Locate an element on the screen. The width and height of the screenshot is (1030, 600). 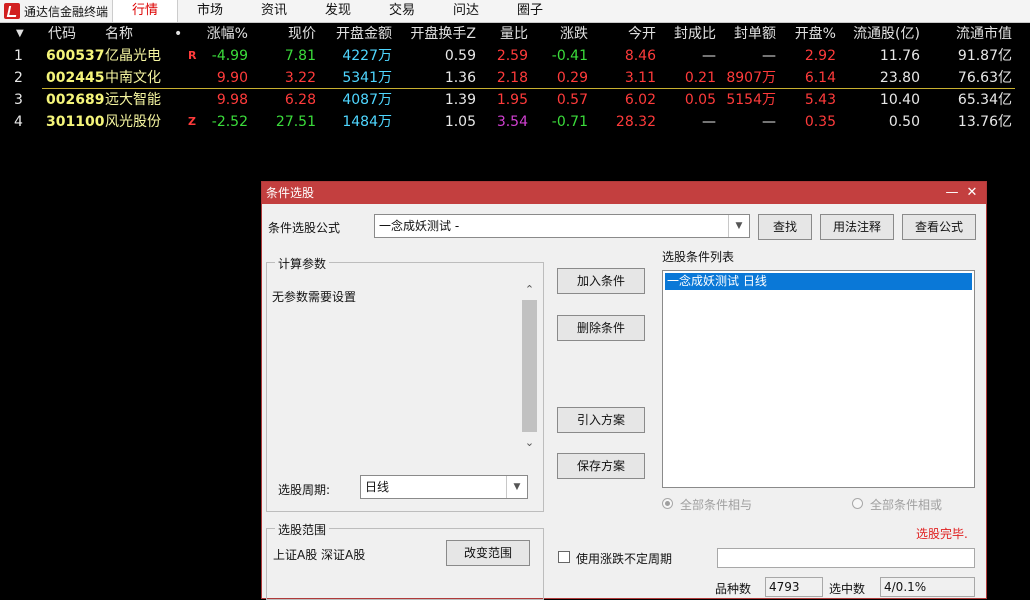
app-logo: 通达信金融终端 is located at coordinates (56, 11).